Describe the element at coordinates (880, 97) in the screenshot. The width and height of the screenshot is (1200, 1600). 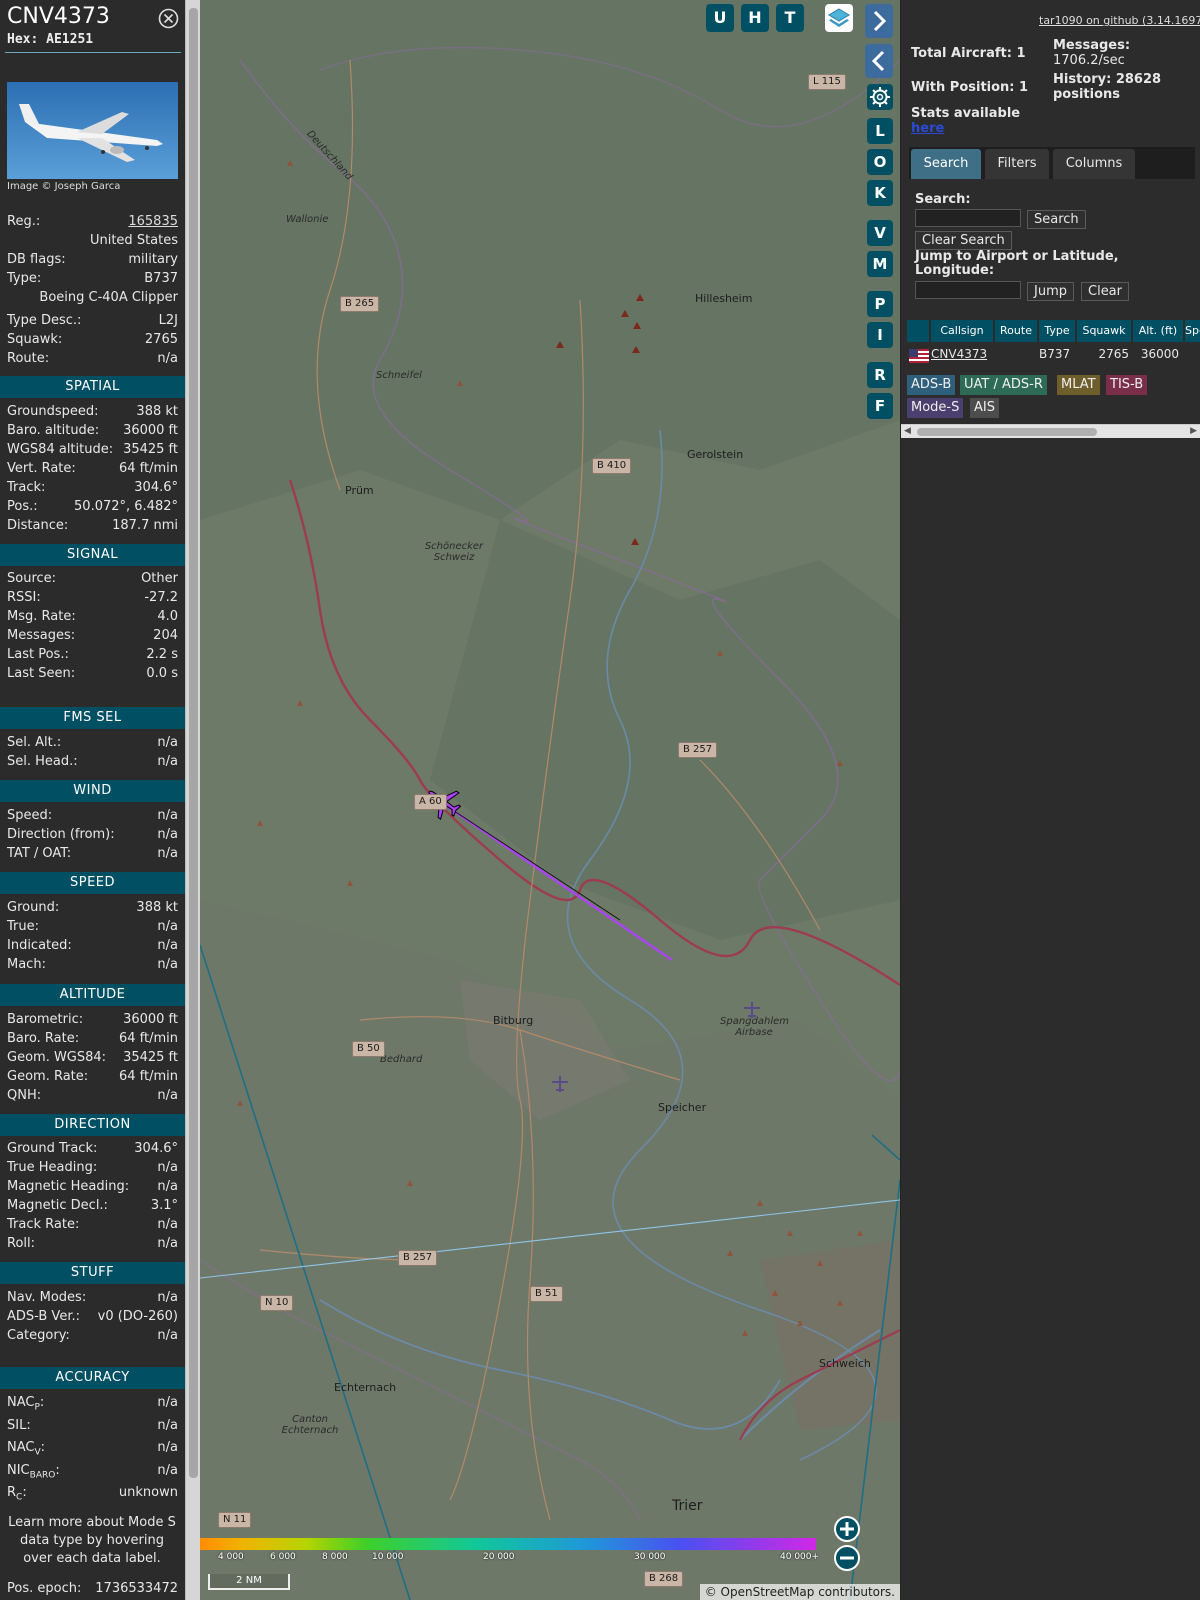
I see `settings-button` at that location.